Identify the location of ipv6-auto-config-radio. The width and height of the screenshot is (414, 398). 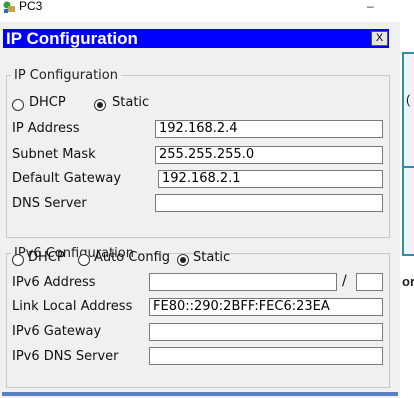
(84, 260).